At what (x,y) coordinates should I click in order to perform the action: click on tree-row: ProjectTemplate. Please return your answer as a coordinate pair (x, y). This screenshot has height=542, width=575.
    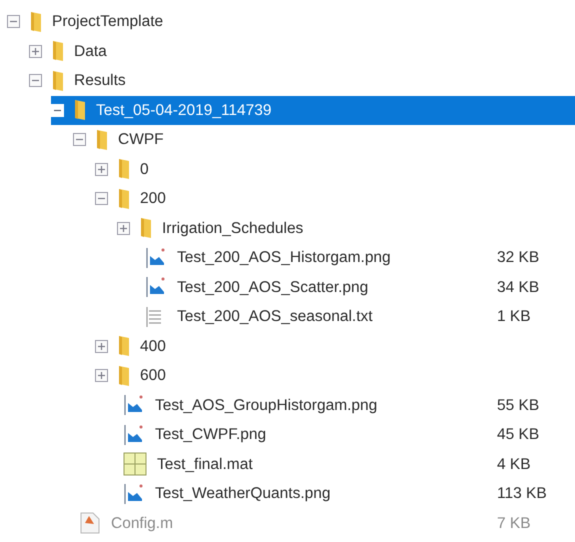
    Looking at the image, I should click on (291, 21).